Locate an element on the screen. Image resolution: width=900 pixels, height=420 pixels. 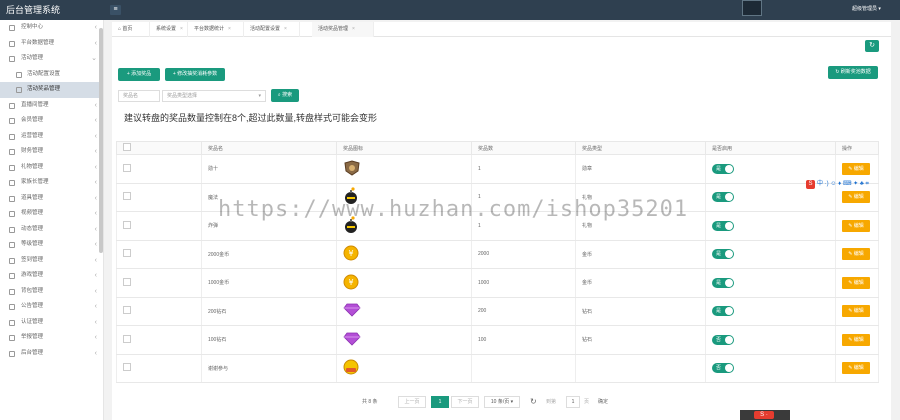
sidebar-item: 平台数据管理 ‹ is located at coordinates (51, 44).